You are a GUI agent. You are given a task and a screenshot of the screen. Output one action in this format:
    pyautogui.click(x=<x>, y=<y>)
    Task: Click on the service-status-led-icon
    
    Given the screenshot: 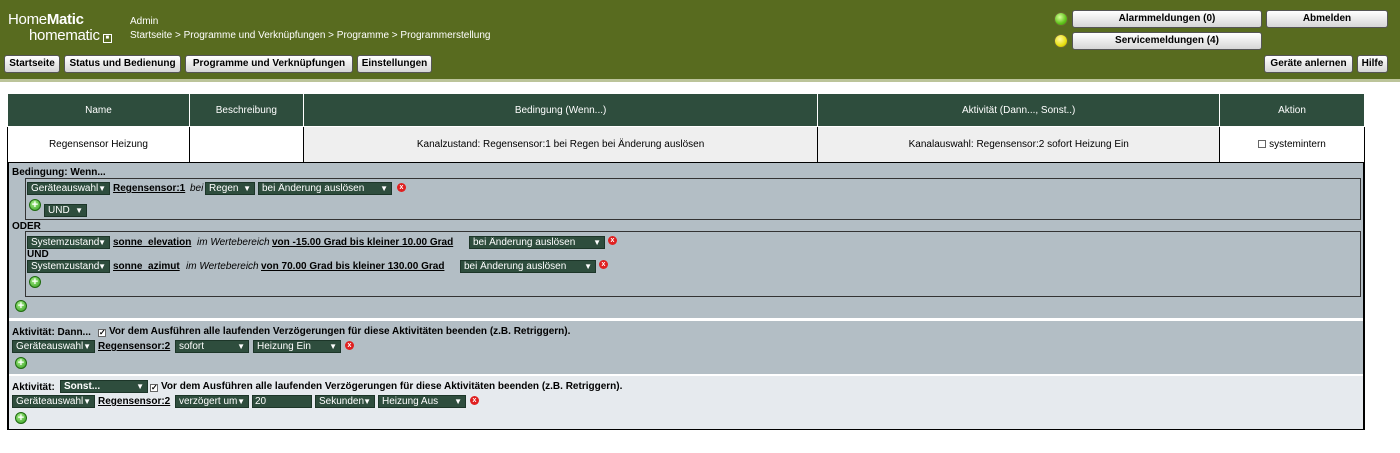 What is the action you would take?
    pyautogui.click(x=1061, y=41)
    